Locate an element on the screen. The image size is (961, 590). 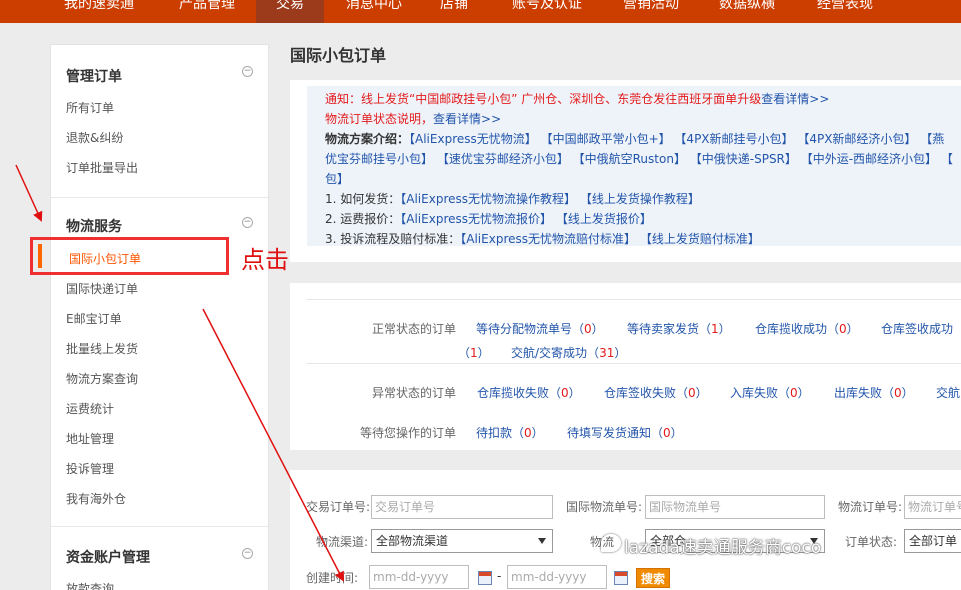
status-link: 待填写发货通知（0） is located at coordinates (625, 432).